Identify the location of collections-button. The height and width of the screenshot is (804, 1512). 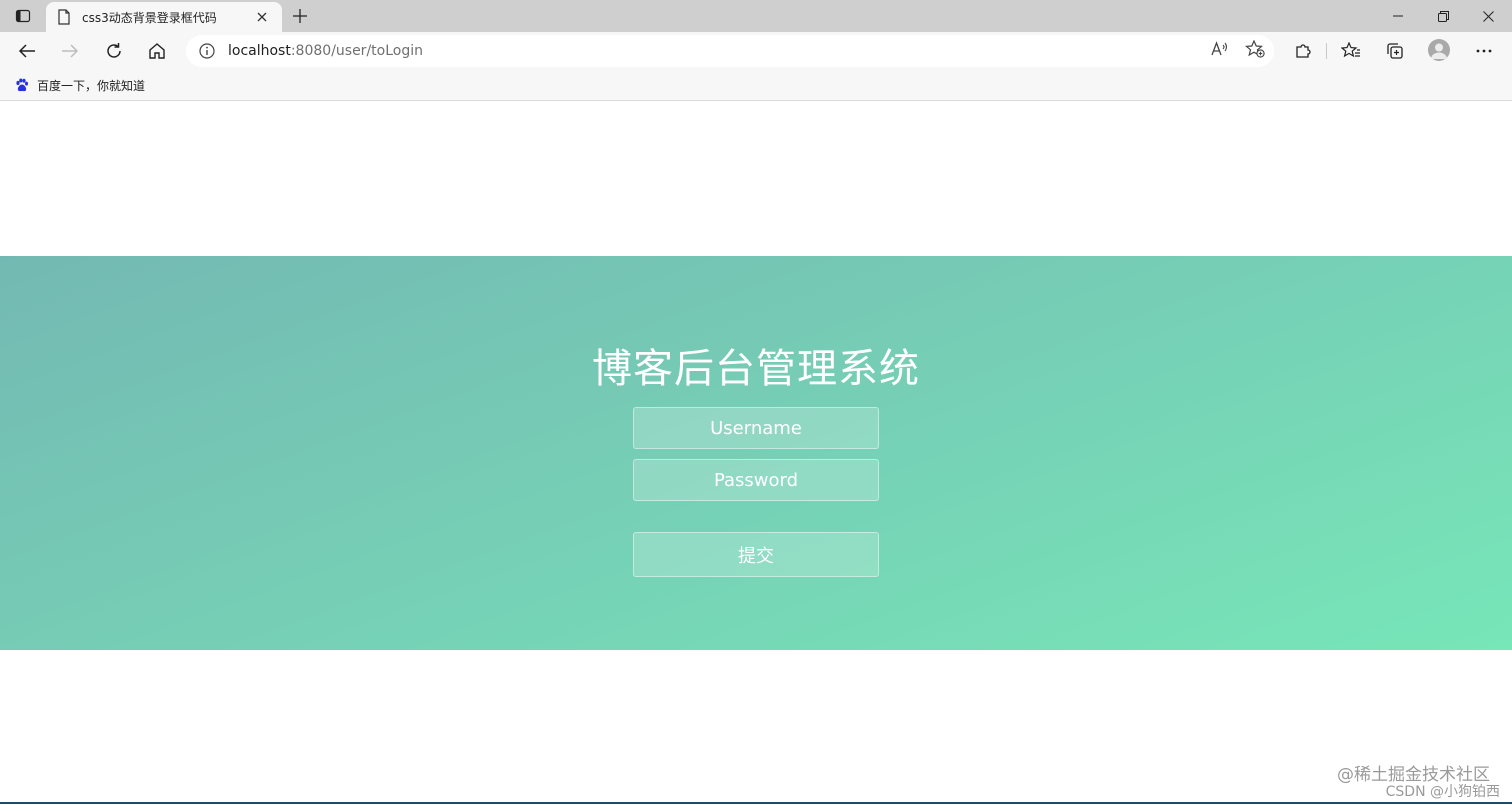
(1395, 51).